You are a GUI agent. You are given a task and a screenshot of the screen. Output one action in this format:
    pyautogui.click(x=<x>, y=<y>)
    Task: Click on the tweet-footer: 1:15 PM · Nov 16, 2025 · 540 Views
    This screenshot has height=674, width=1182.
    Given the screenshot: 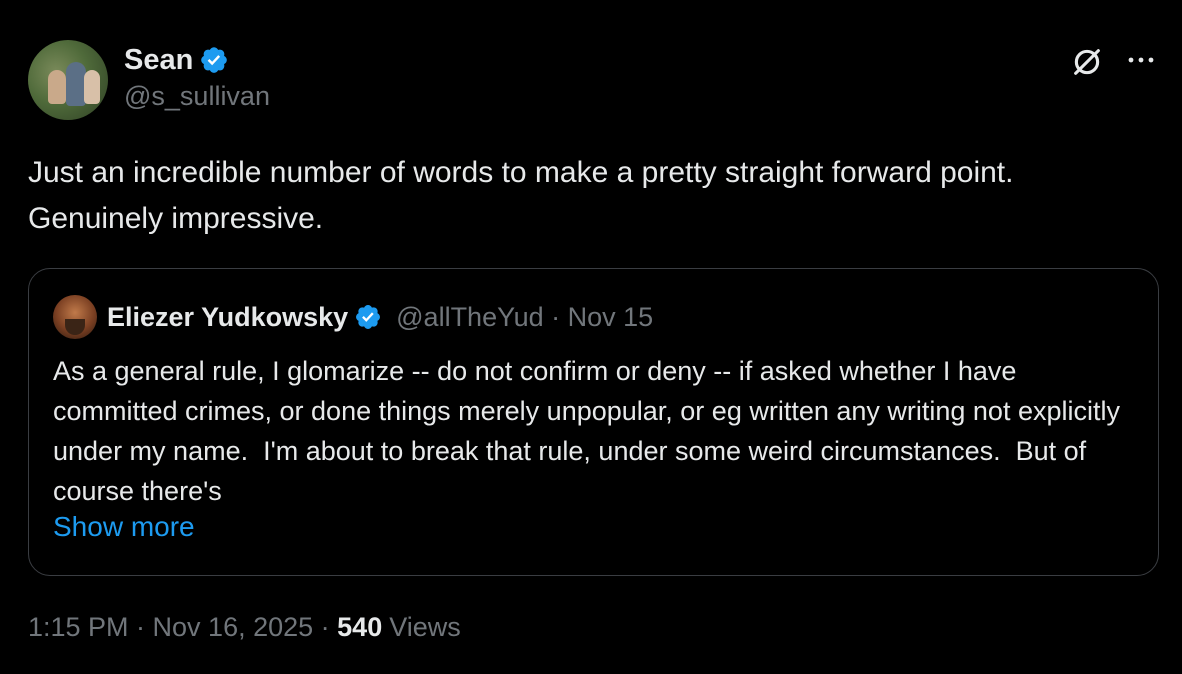 What is the action you would take?
    pyautogui.click(x=244, y=627)
    